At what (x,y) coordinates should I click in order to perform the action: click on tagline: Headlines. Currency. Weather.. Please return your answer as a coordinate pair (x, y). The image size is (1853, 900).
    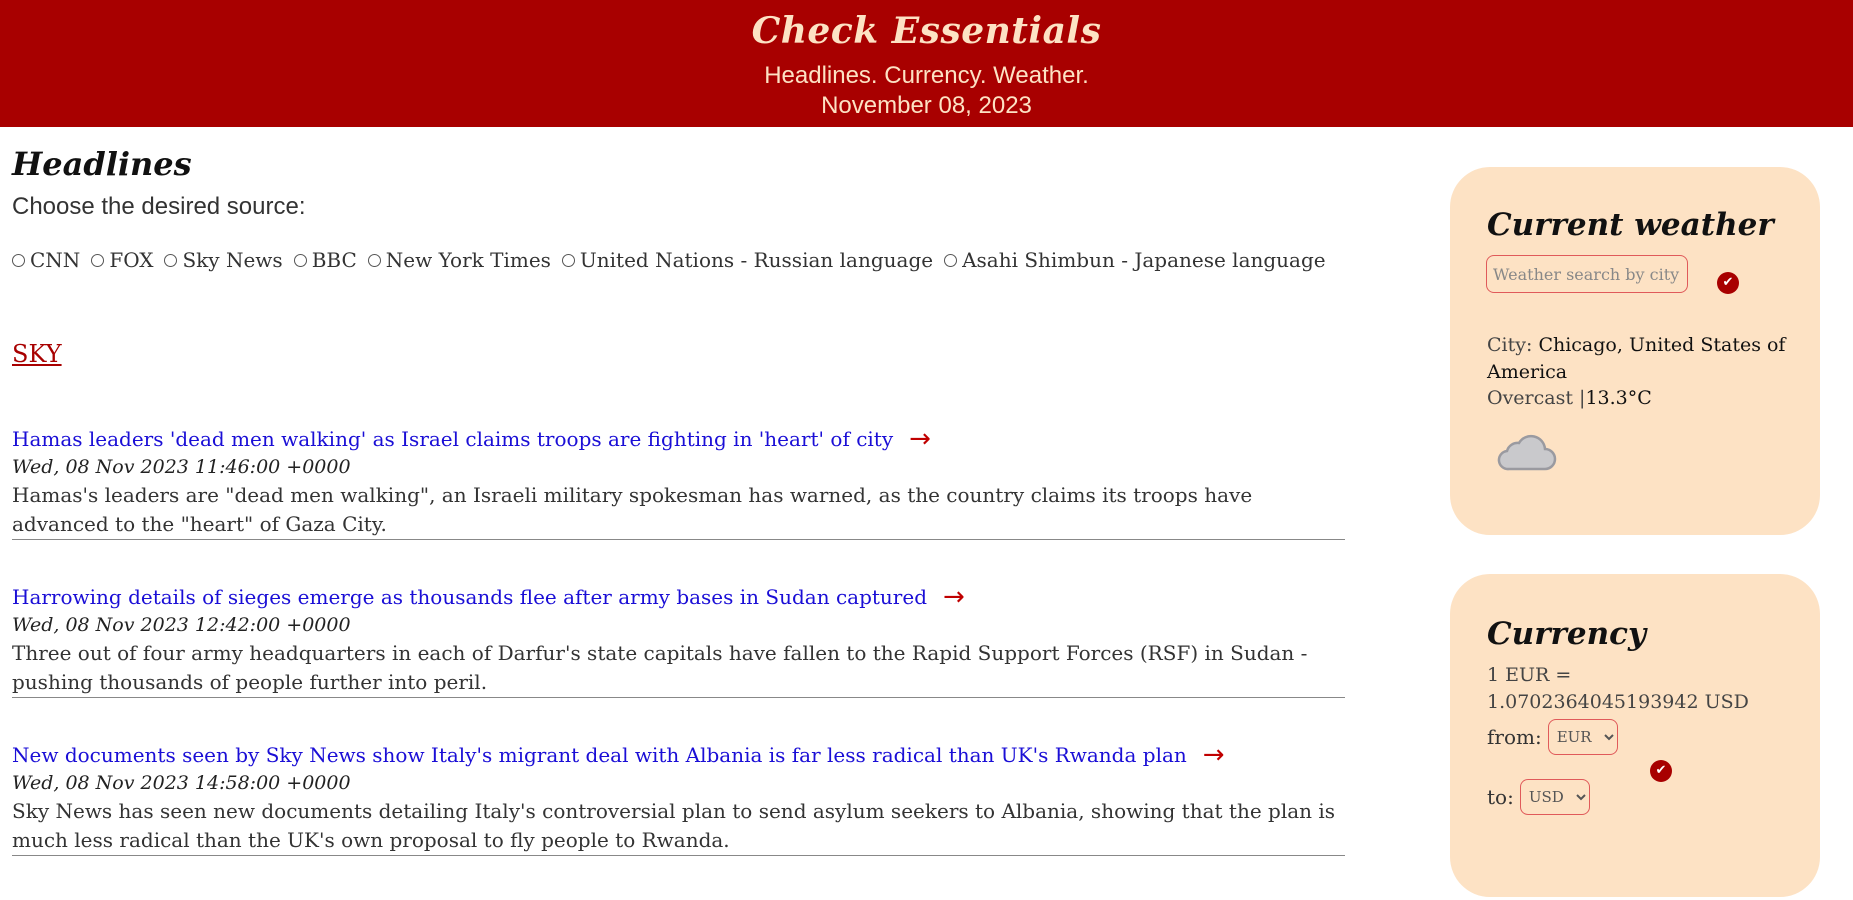
    Looking at the image, I should click on (926, 75).